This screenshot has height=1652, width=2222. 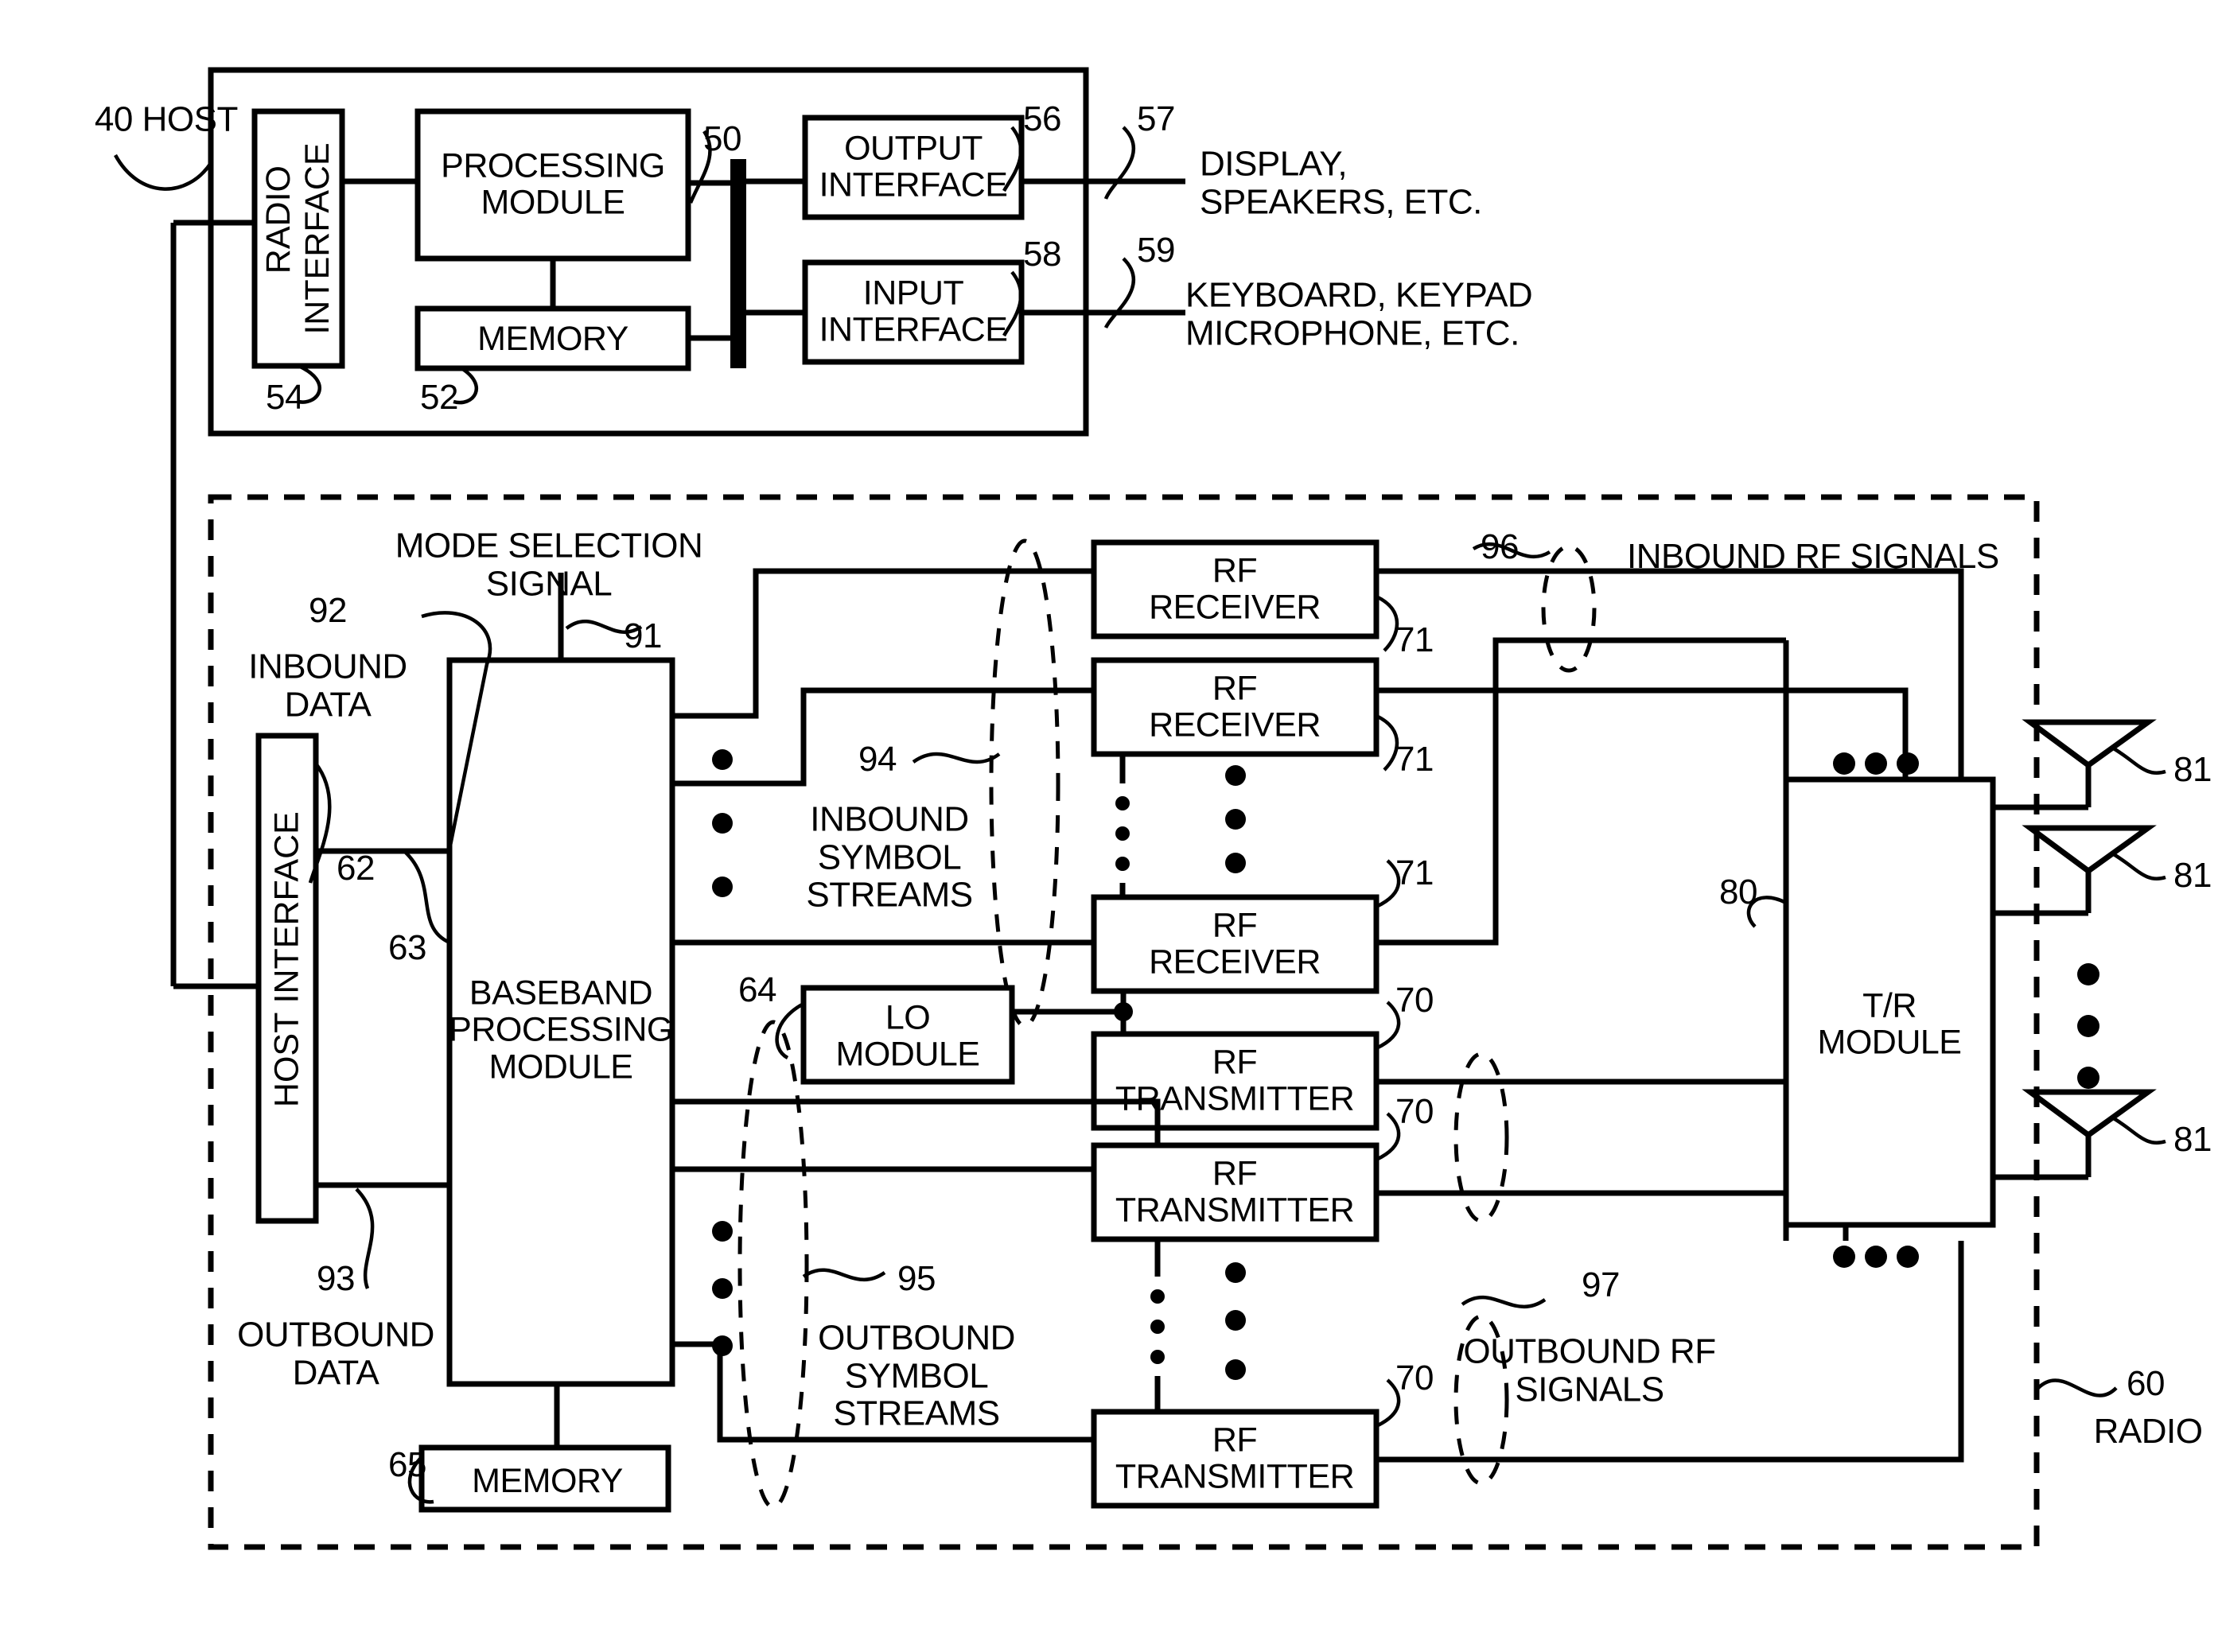 What do you see at coordinates (1414, 1001) in the screenshot?
I see `rf-transmitter-ref-1: 70` at bounding box center [1414, 1001].